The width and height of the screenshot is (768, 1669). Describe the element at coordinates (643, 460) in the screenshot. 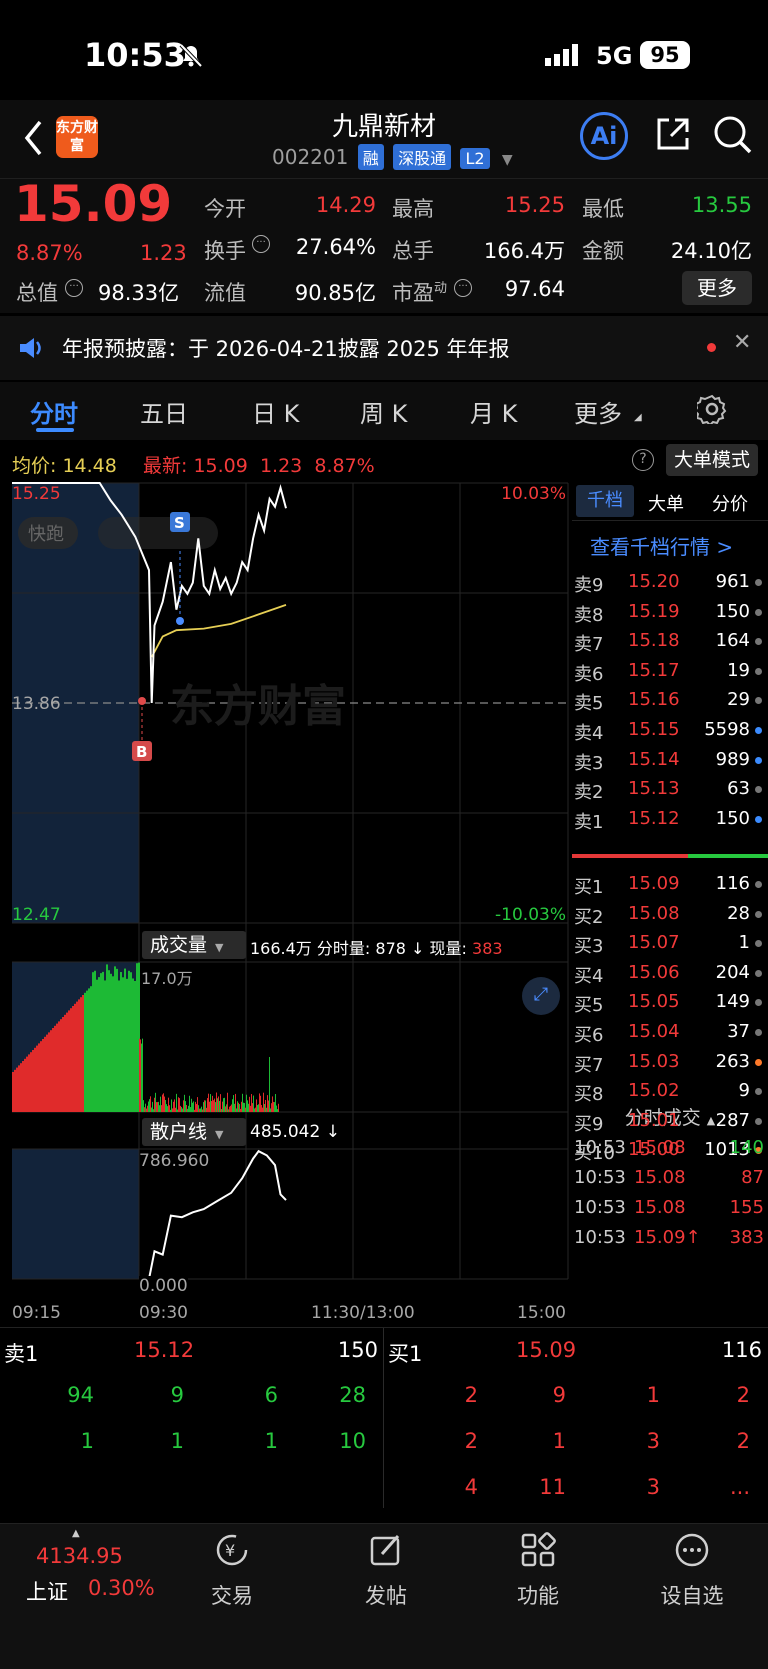

I see `help-icon: ?` at that location.